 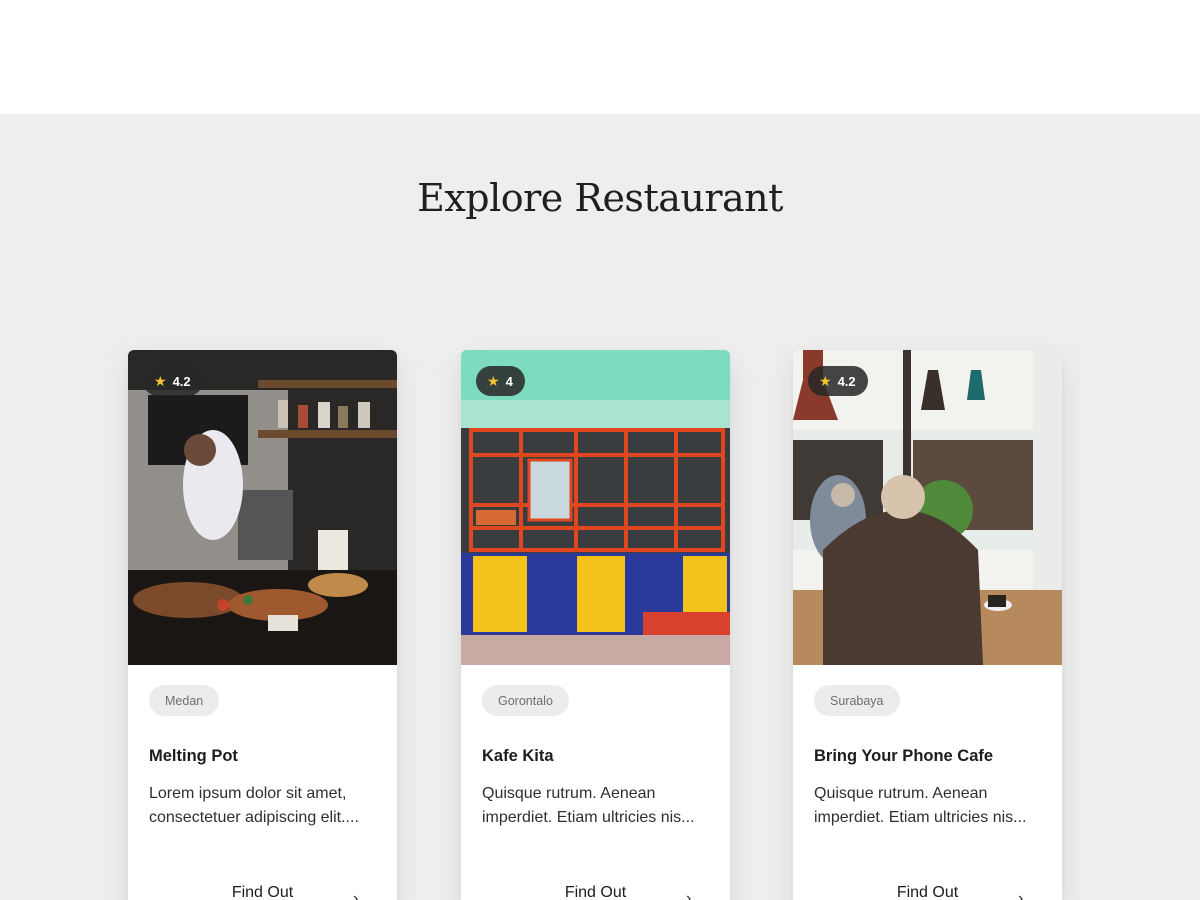 I want to click on city-tag: Medan, so click(x=184, y=700).